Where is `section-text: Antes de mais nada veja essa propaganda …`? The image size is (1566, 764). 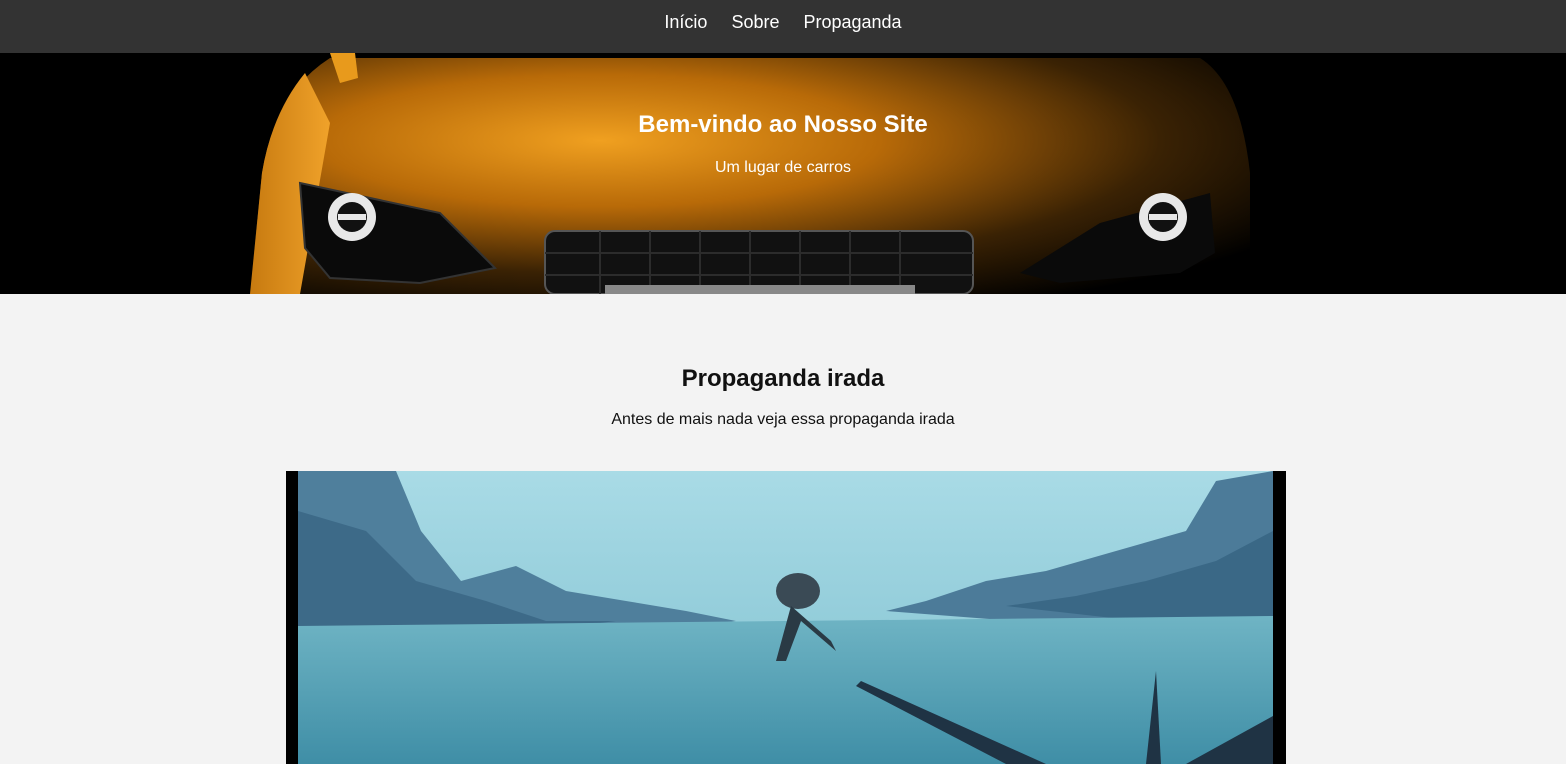
section-text: Antes de mais nada veja essa propaganda … is located at coordinates (783, 419).